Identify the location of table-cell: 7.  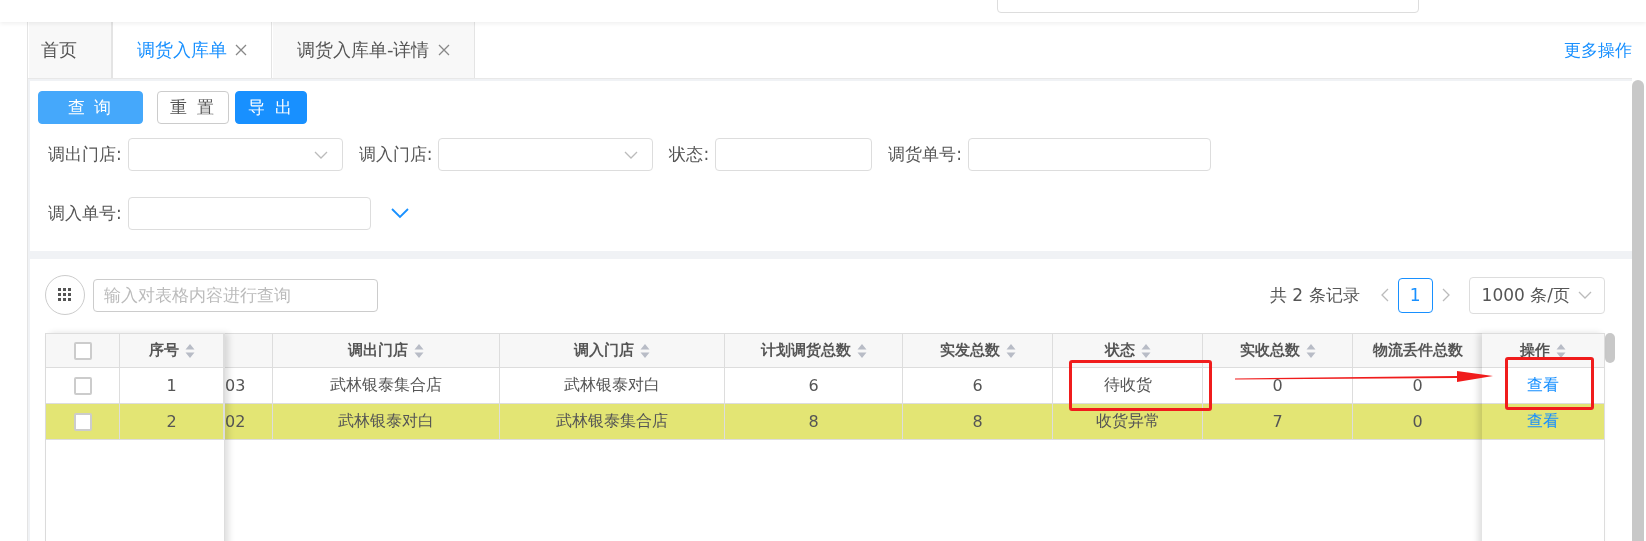
(1277, 421).